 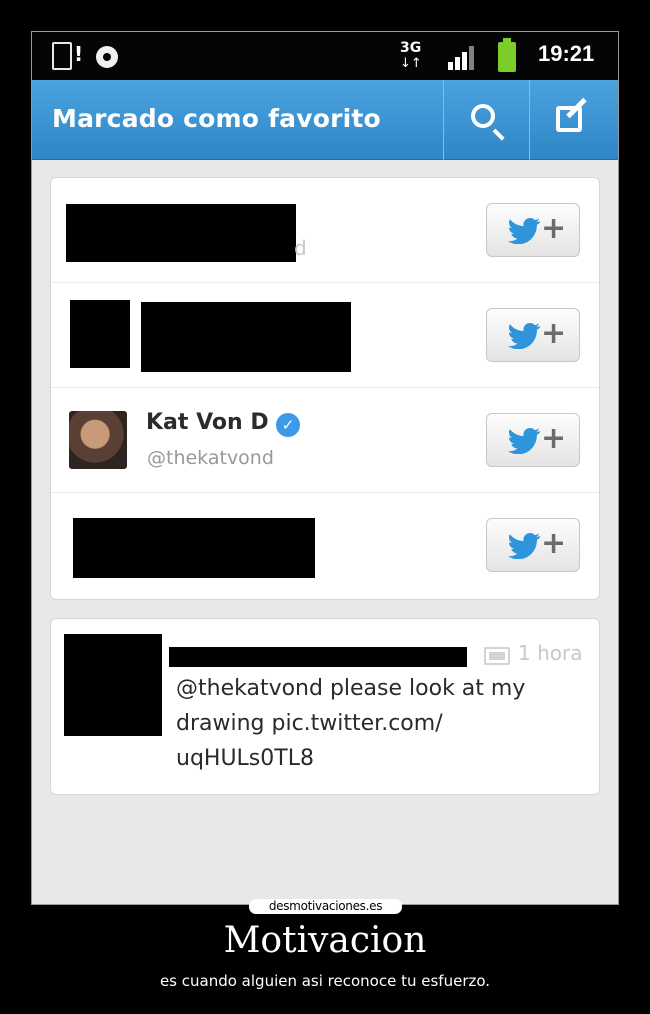 What do you see at coordinates (67, 56) in the screenshot?
I see `sim-alert-icon` at bounding box center [67, 56].